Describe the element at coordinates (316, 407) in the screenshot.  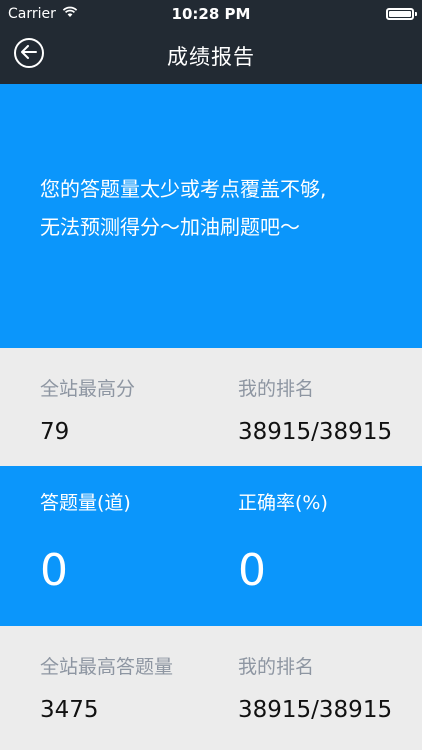
I see `my-rank-cell: 我的排名 38915/38915` at that location.